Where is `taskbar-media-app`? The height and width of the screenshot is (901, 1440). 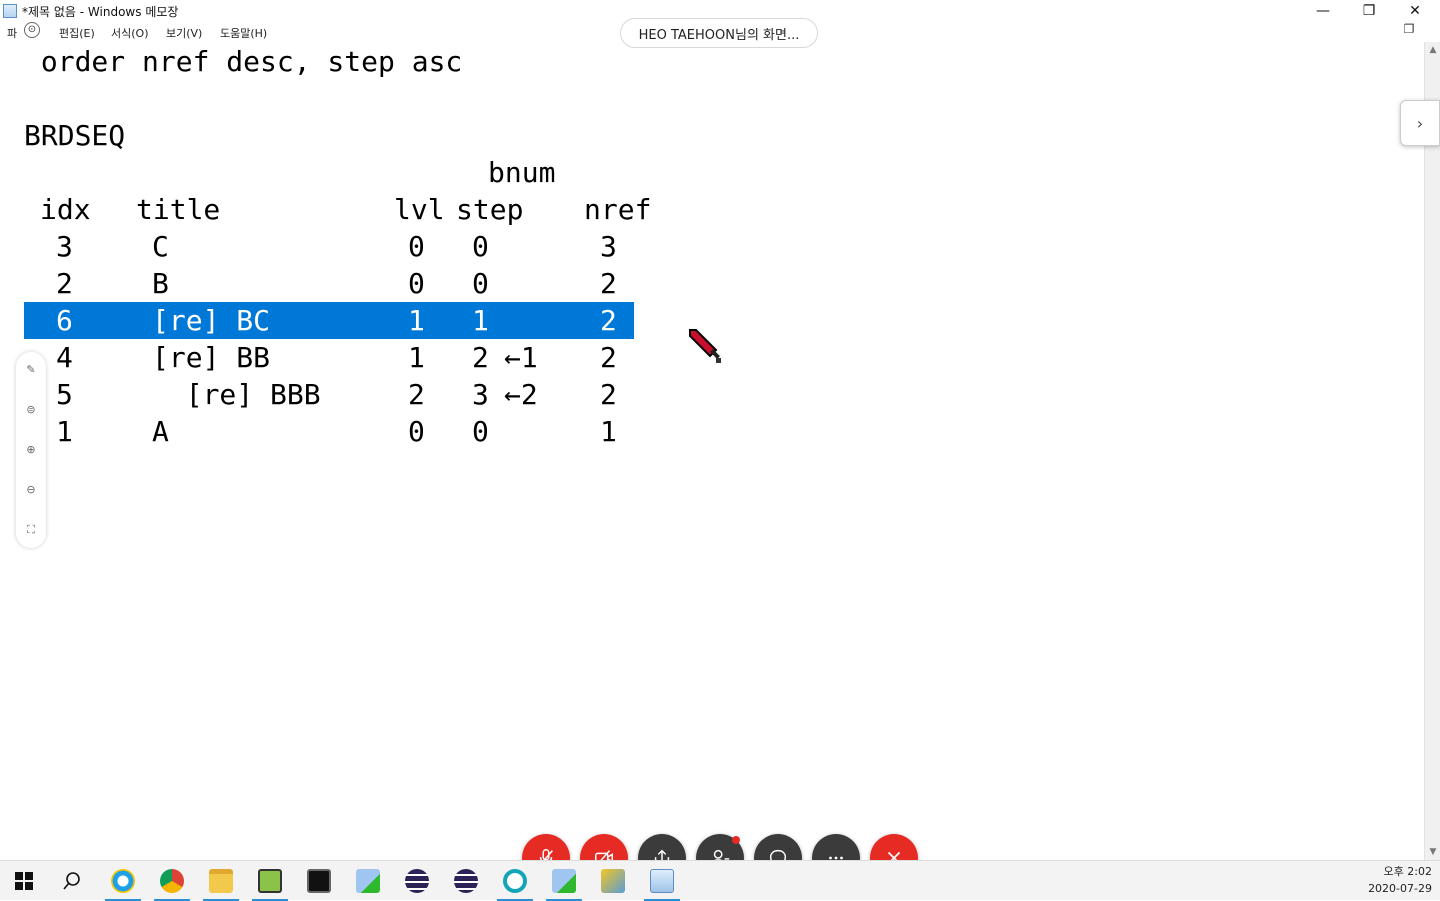
taskbar-media-app is located at coordinates (368, 881).